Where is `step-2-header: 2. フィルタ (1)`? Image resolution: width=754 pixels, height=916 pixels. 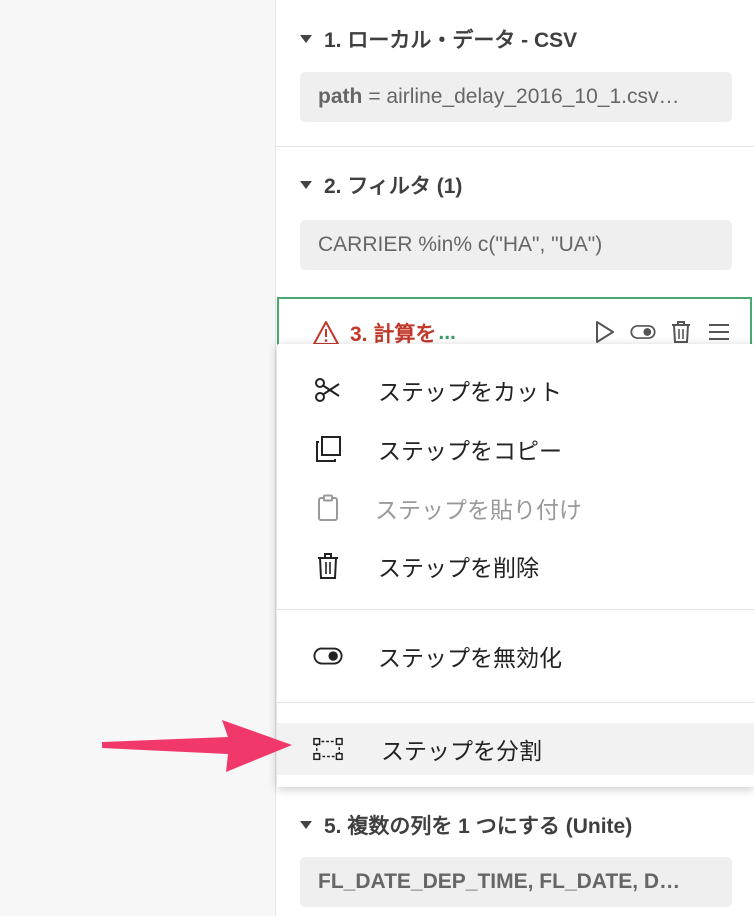
step-2-header: 2. フィルタ (1) is located at coordinates (381, 185).